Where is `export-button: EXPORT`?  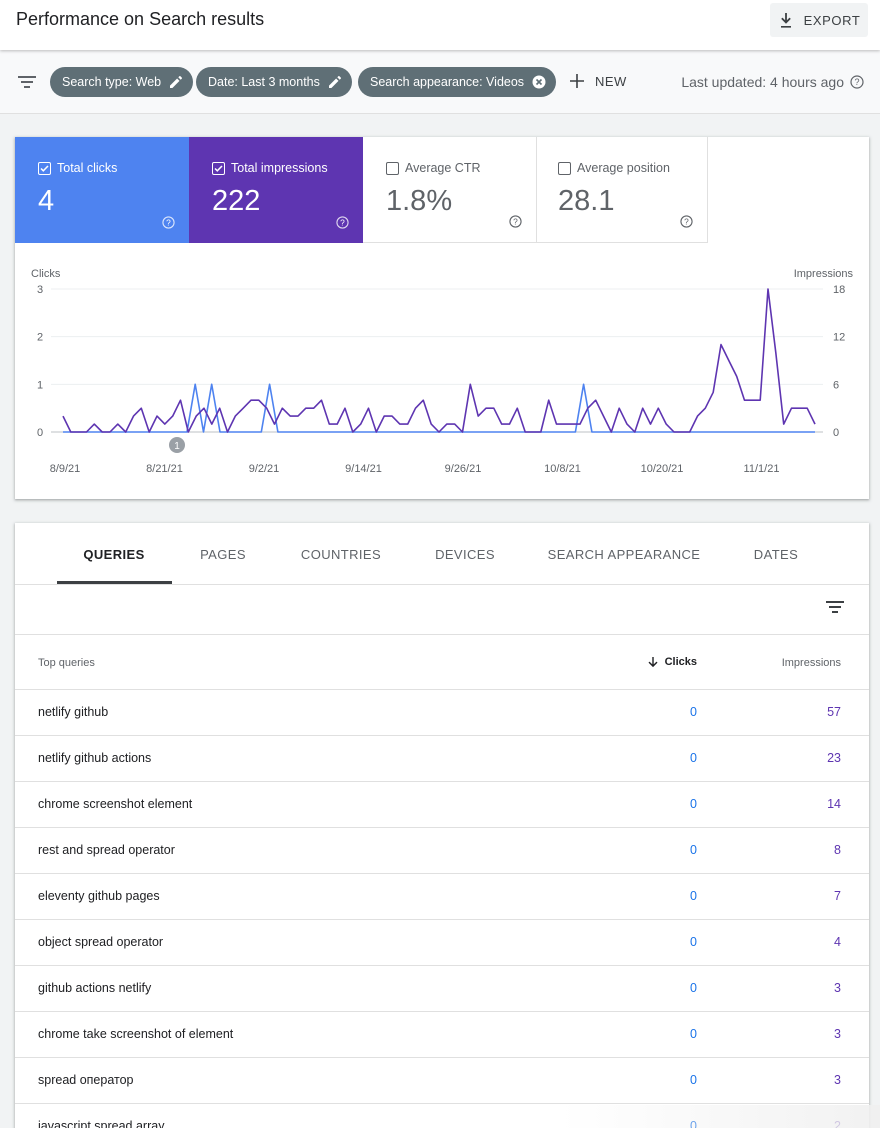 export-button: EXPORT is located at coordinates (819, 20).